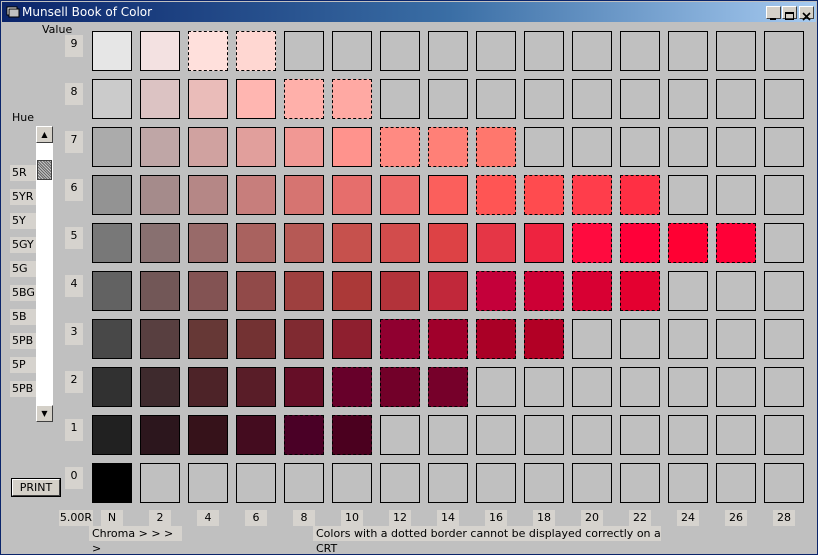 The width and height of the screenshot is (818, 556). What do you see at coordinates (24, 293) in the screenshot?
I see `hue-list-item: 5BG` at bounding box center [24, 293].